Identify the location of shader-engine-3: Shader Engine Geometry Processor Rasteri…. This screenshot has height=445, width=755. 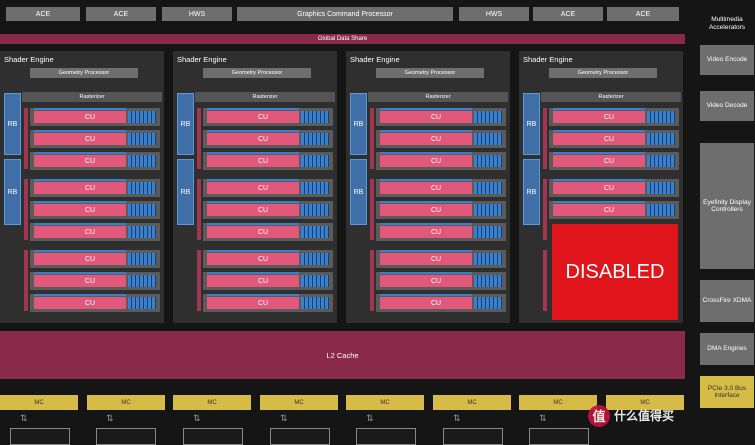
(428, 187).